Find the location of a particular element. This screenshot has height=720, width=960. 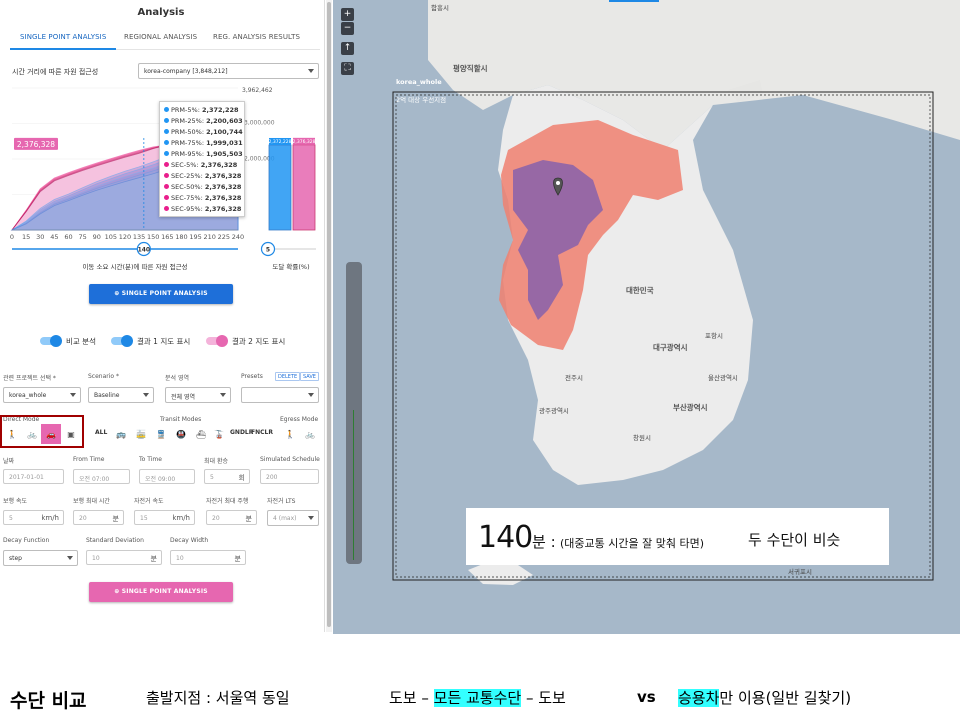

decay-select: step is located at coordinates (40, 558).